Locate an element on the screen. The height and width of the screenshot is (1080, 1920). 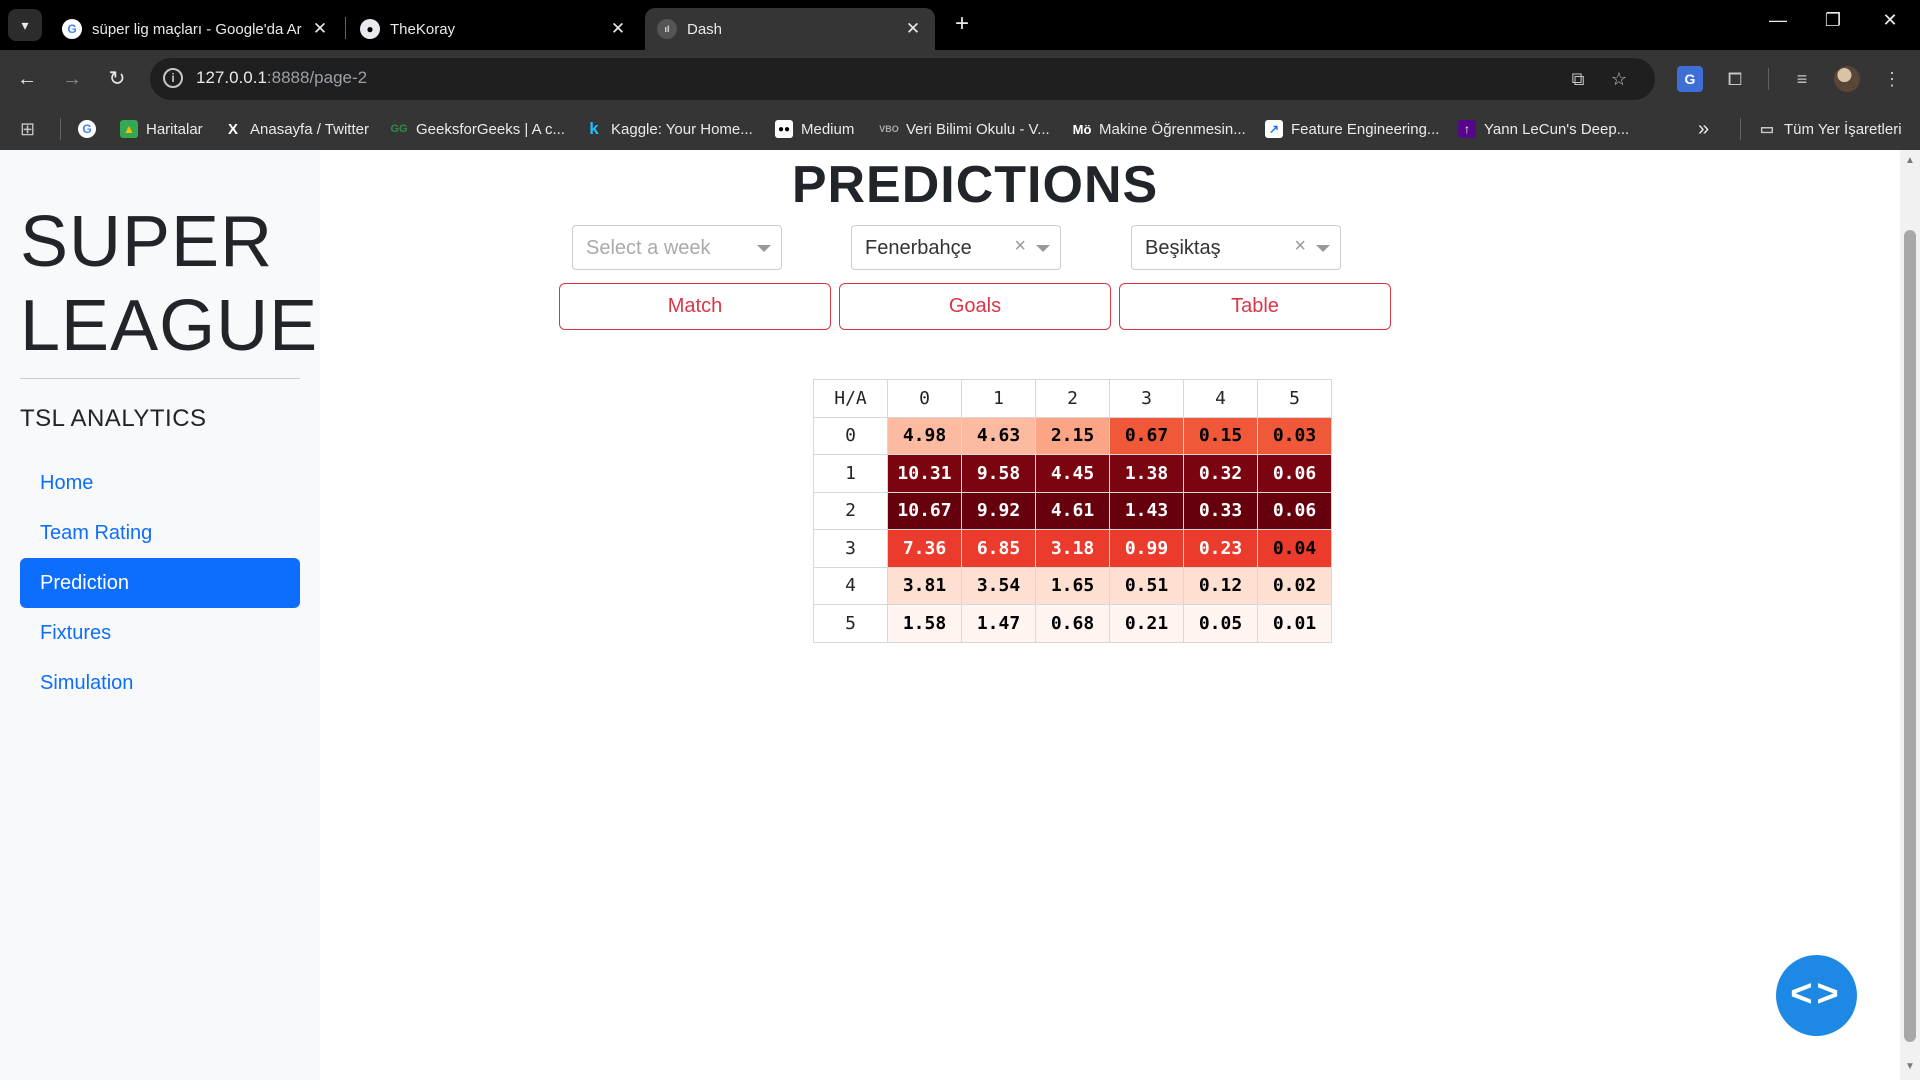
reload-icon: ↻ is located at coordinates (117, 79).